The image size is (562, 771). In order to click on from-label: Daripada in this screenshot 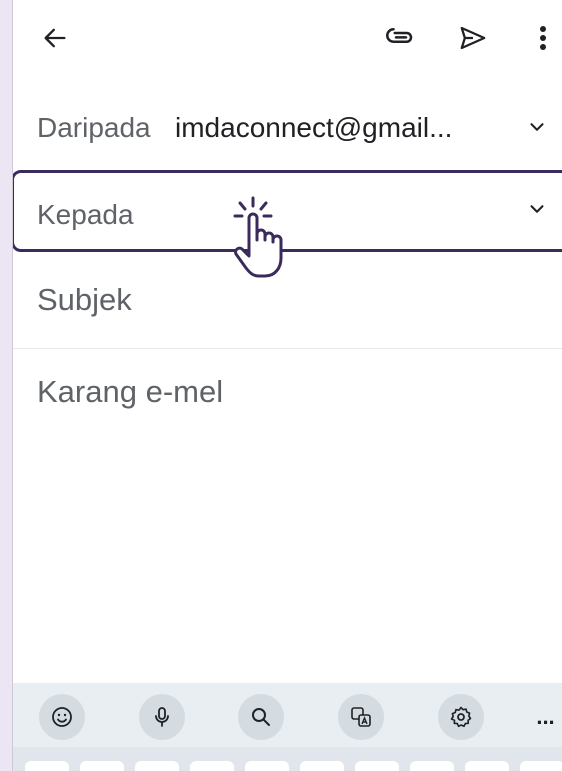, I will do `click(94, 127)`.